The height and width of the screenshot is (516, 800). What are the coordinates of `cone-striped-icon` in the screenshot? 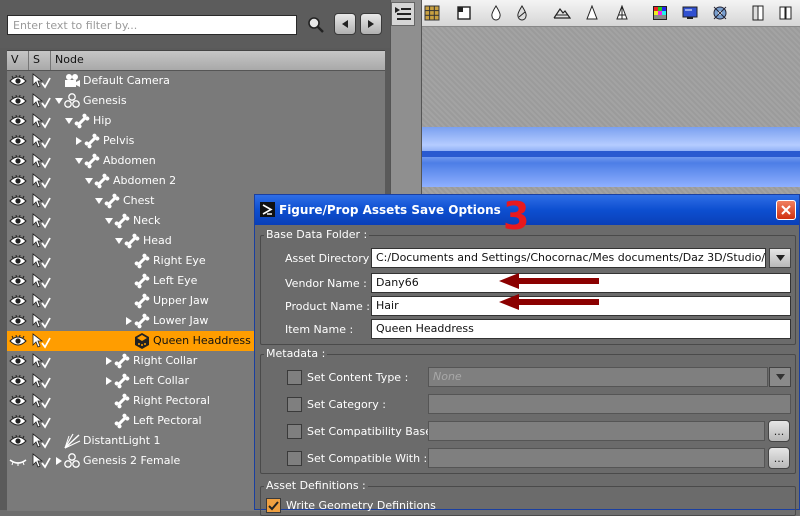 It's located at (622, 13).